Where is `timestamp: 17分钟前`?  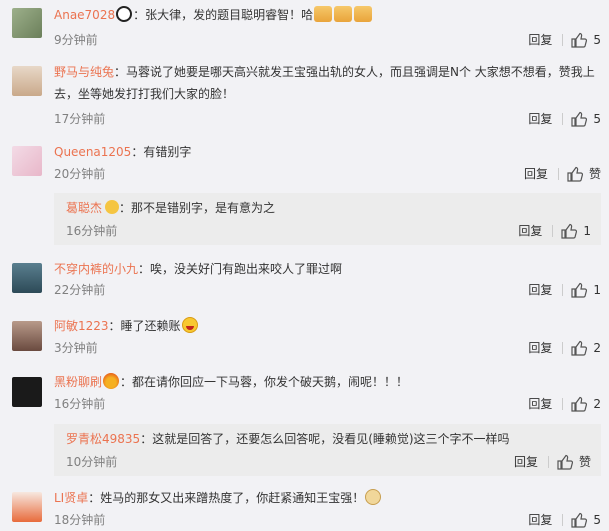
timestamp: 17分钟前 is located at coordinates (80, 119).